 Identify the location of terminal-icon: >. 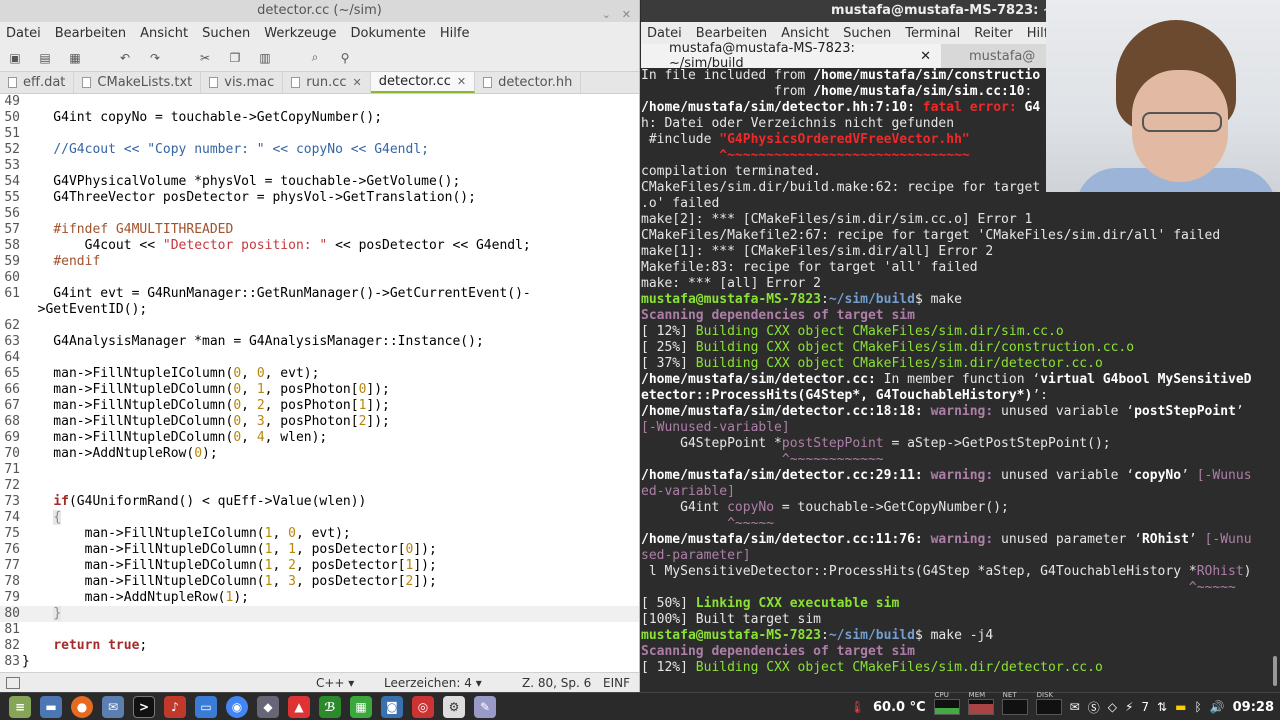
(144, 706).